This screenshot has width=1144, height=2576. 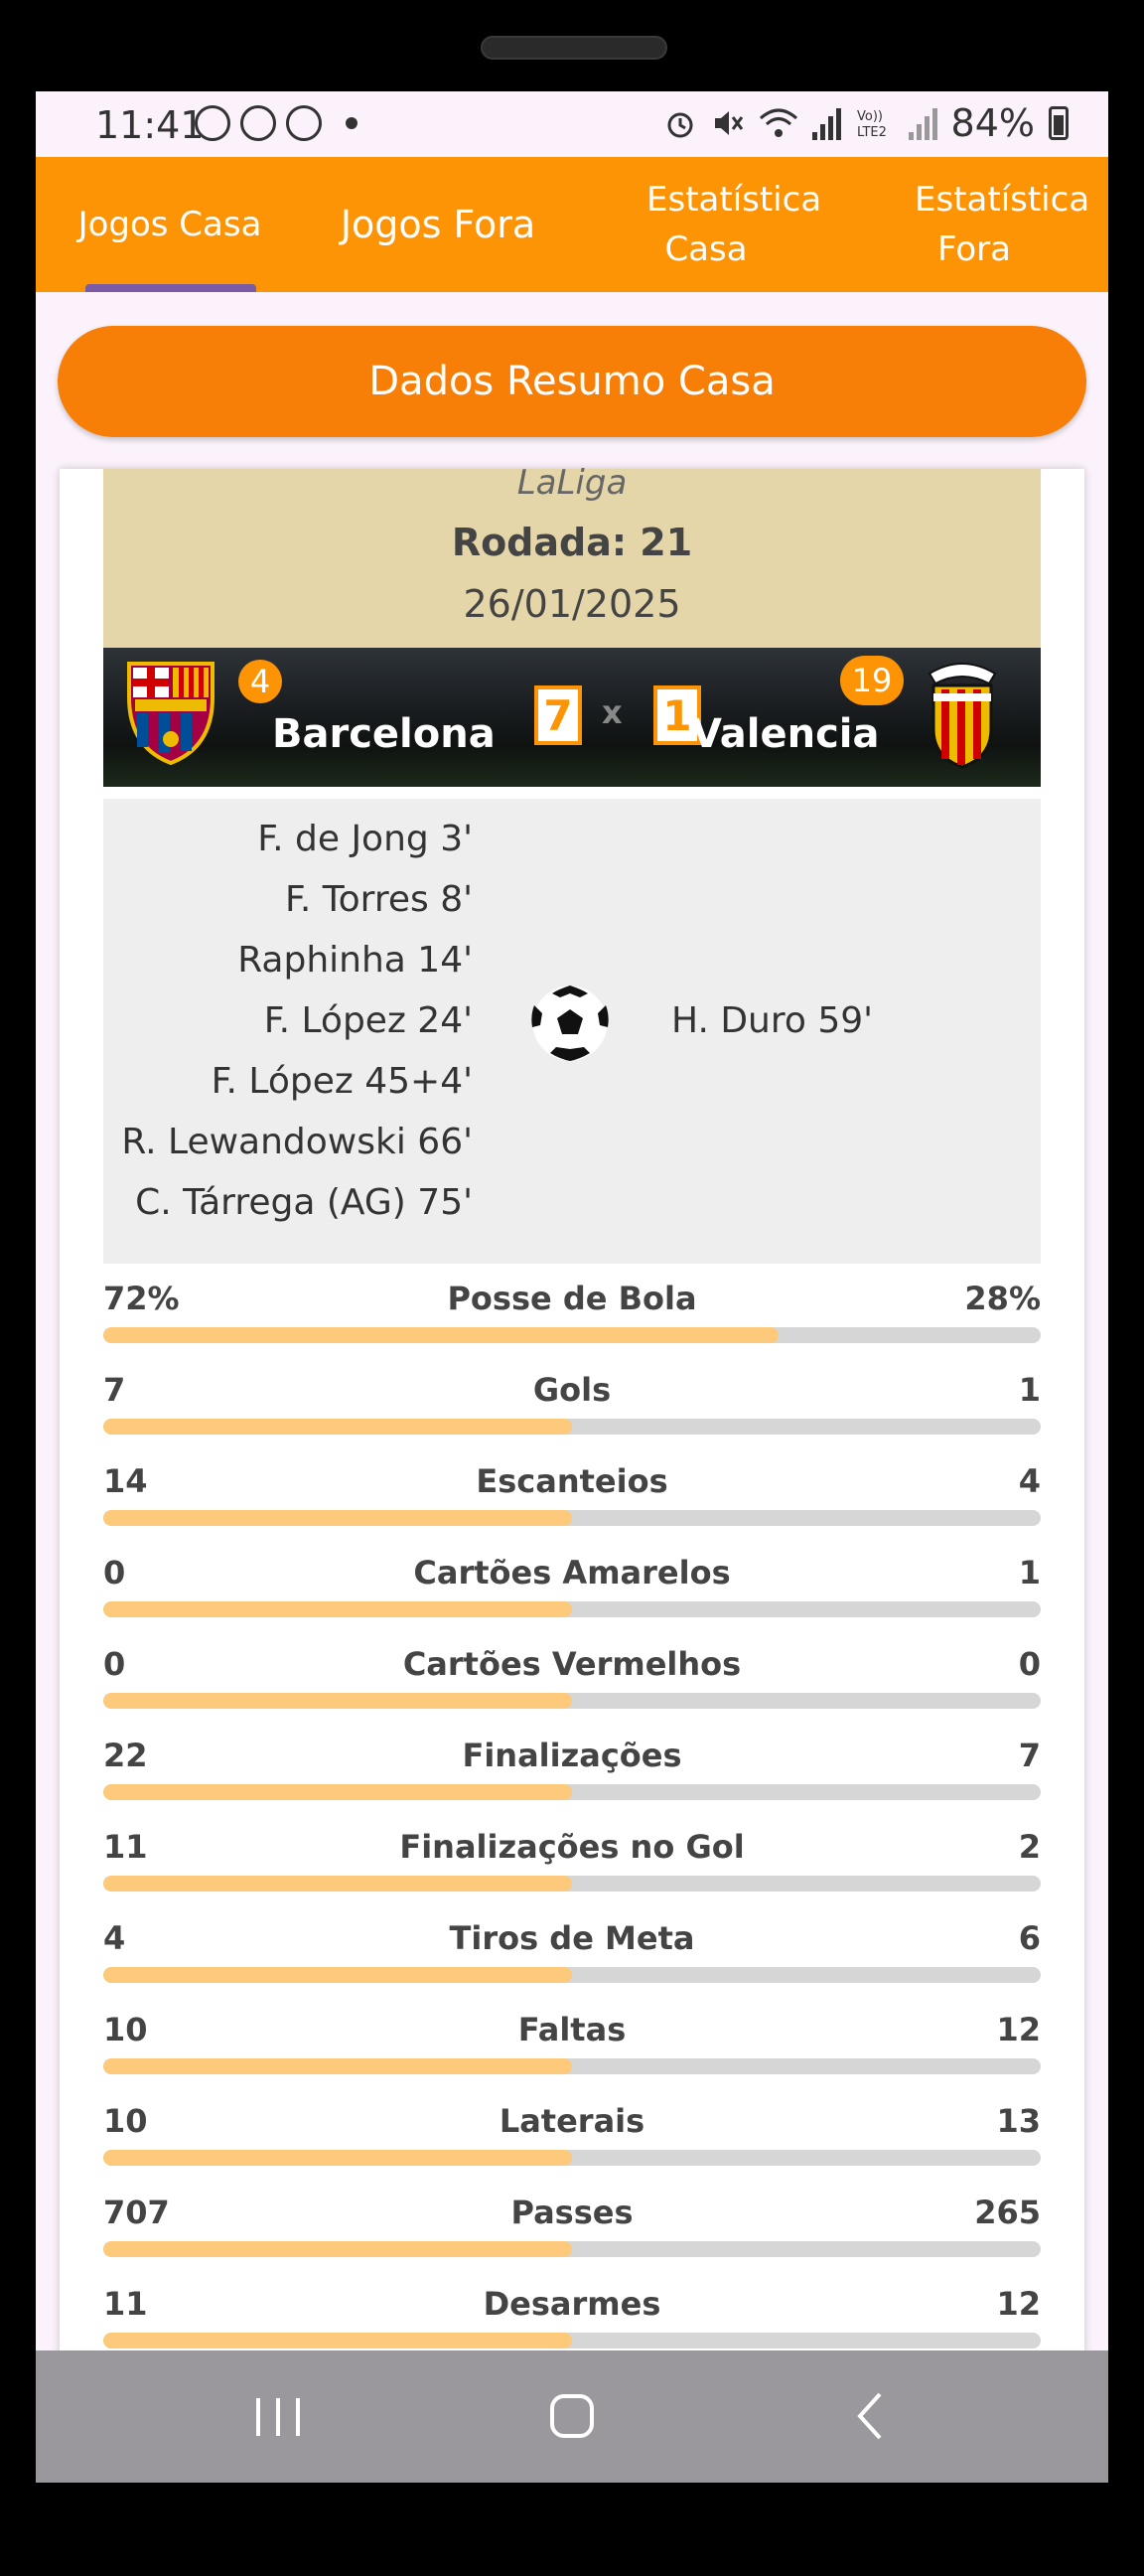 What do you see at coordinates (1029, 1481) in the screenshot?
I see `stat-away-value: 4` at bounding box center [1029, 1481].